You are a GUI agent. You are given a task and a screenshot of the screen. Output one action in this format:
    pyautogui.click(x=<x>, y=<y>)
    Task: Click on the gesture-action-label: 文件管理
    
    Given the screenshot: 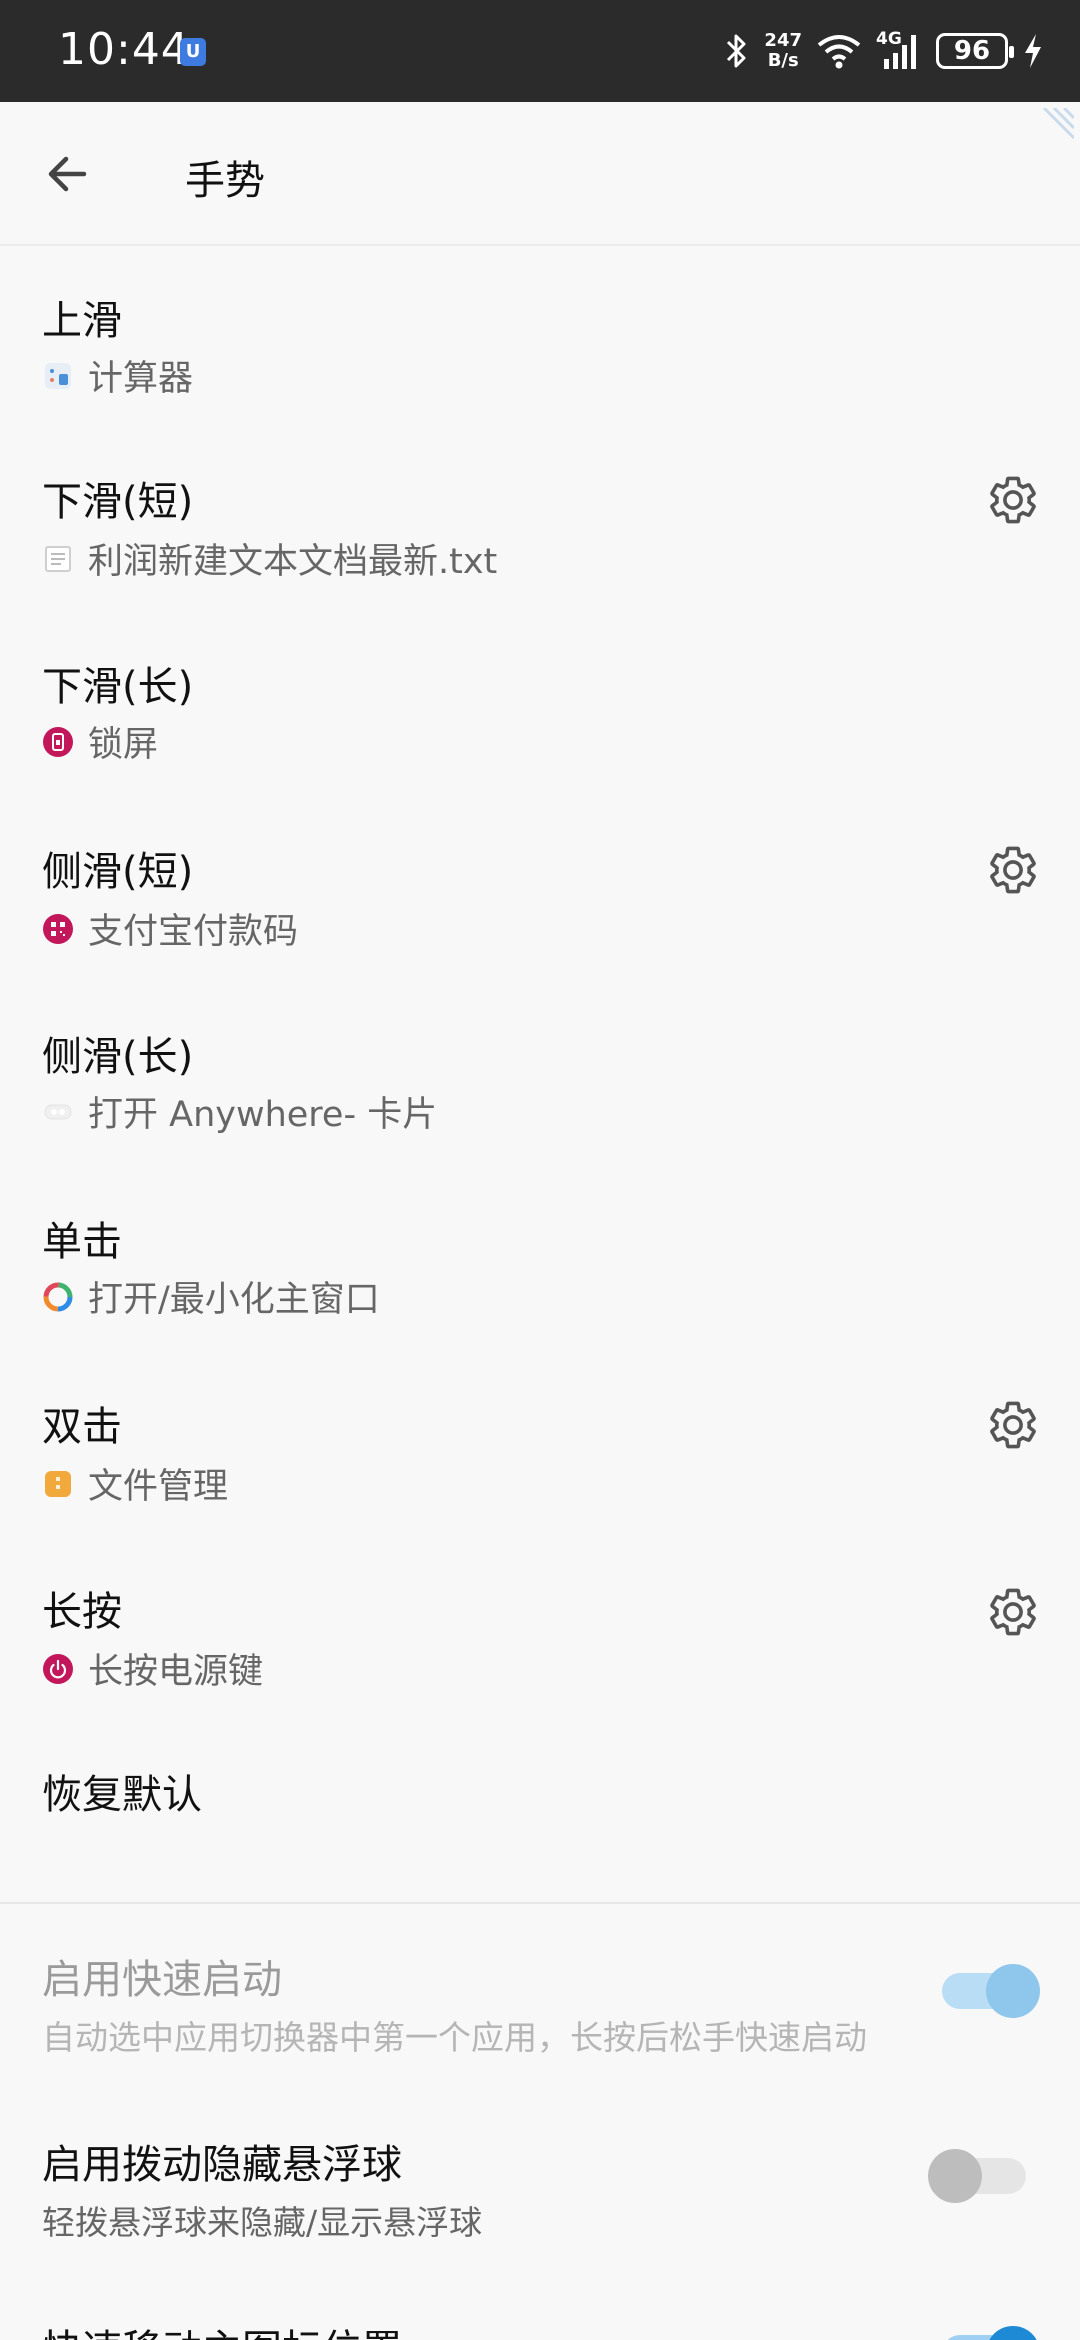 What is the action you would take?
    pyautogui.click(x=158, y=1487)
    